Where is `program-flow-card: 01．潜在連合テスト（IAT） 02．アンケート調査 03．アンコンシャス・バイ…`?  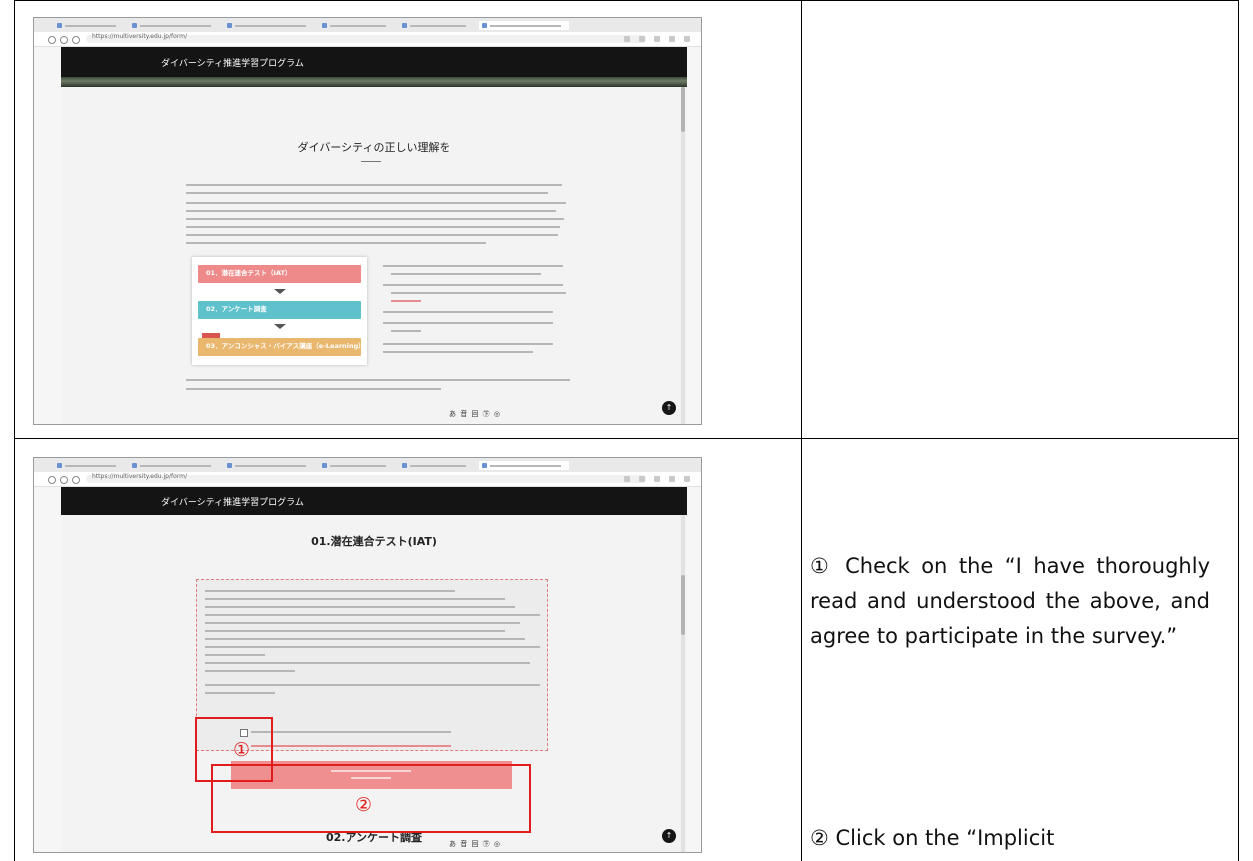 program-flow-card: 01．潜在連合テスト（IAT） 02．アンケート調査 03．アンコンシャス・バイ… is located at coordinates (279, 311).